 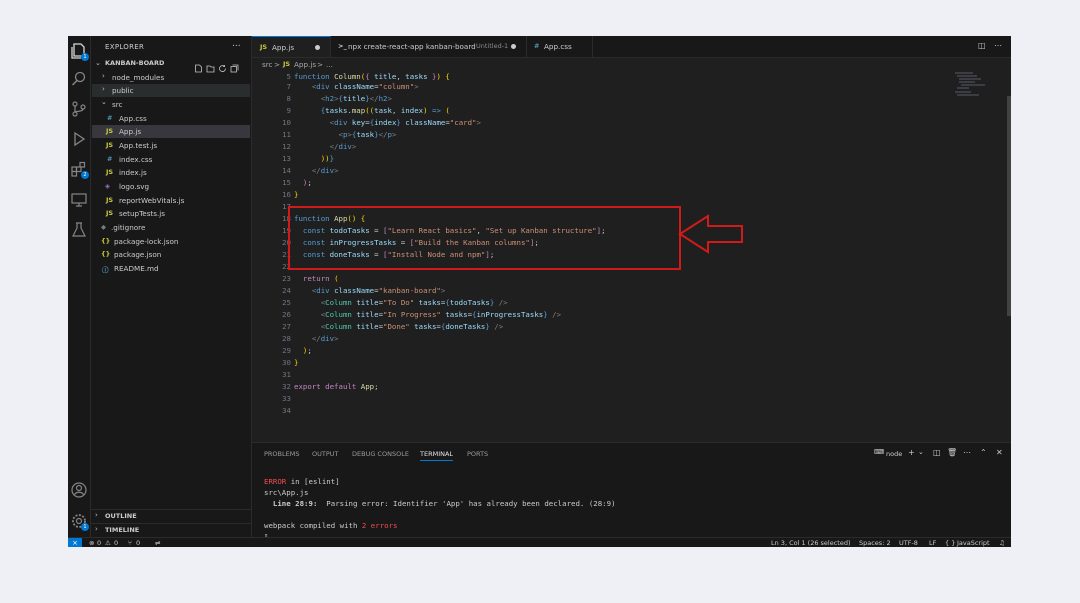 I want to click on live-share-icon: ⇌, so click(x=157, y=543).